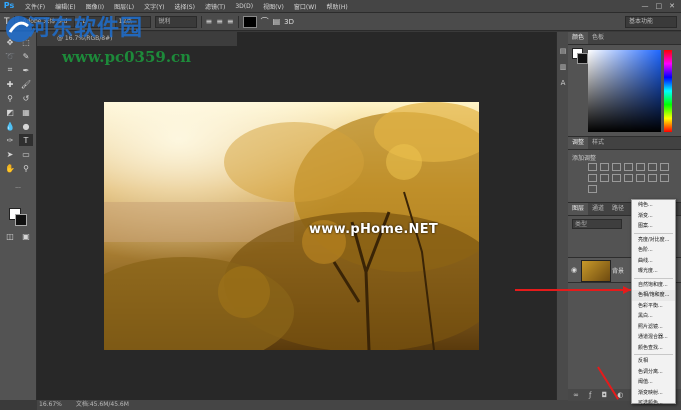 The height and width of the screenshot is (410, 681). I want to click on tab-styles: 样式, so click(598, 143).